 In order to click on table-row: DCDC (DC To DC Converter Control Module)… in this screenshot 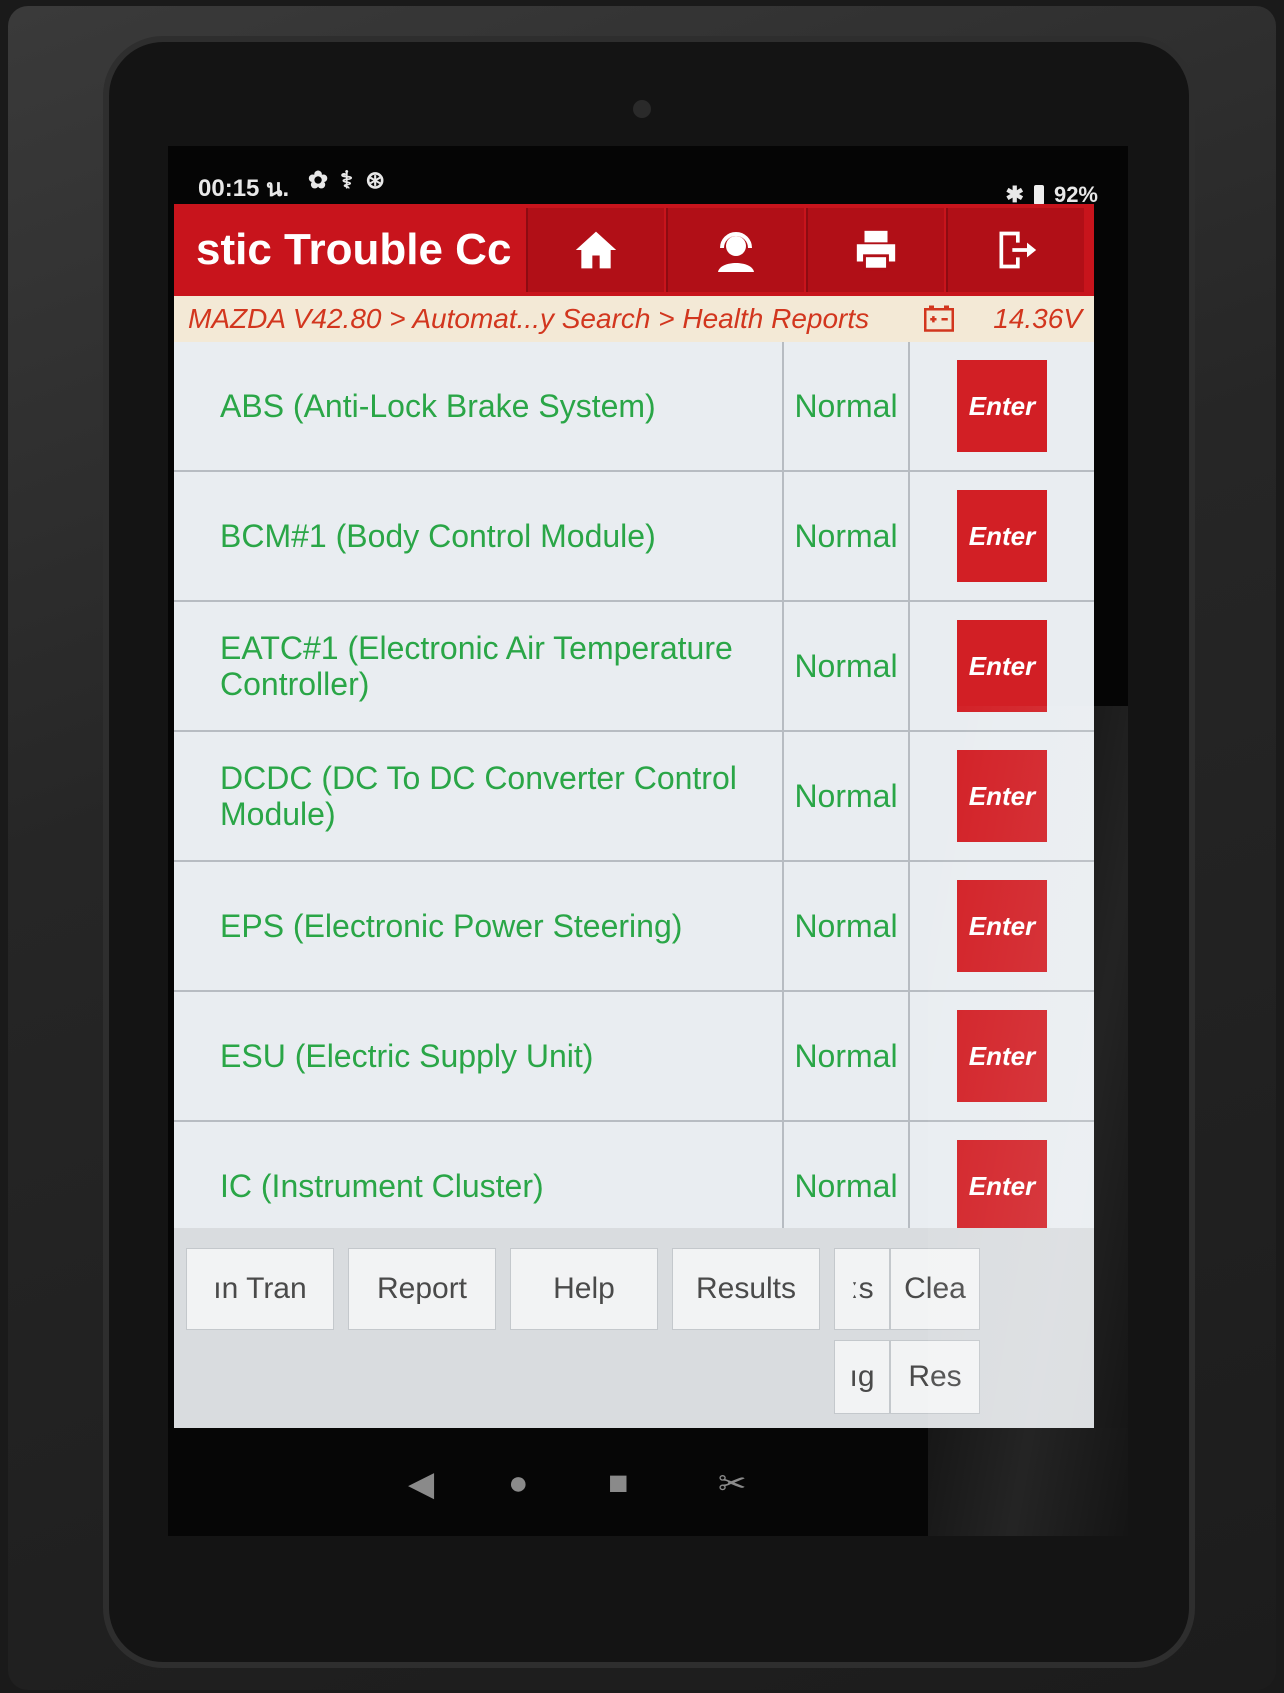, I will do `click(634, 797)`.